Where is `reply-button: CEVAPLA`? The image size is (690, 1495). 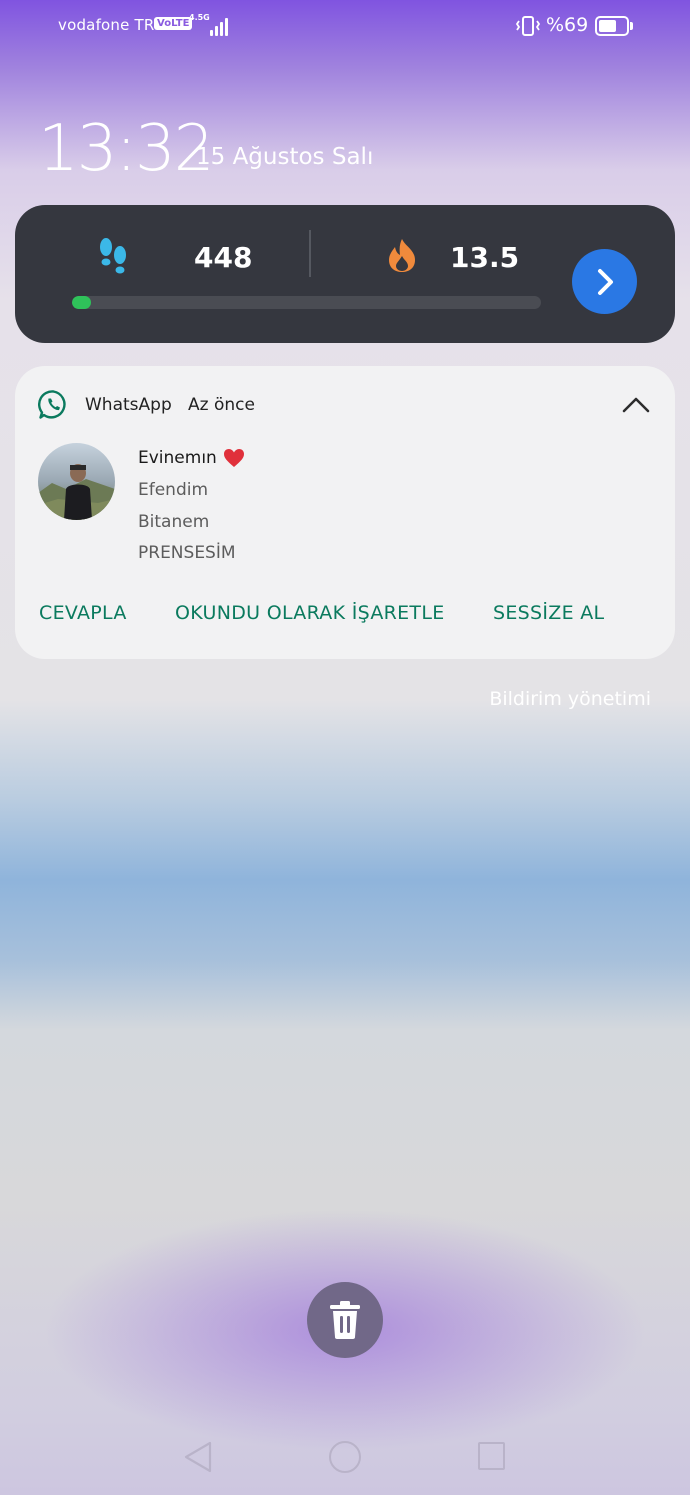
reply-button: CEVAPLA is located at coordinates (83, 613).